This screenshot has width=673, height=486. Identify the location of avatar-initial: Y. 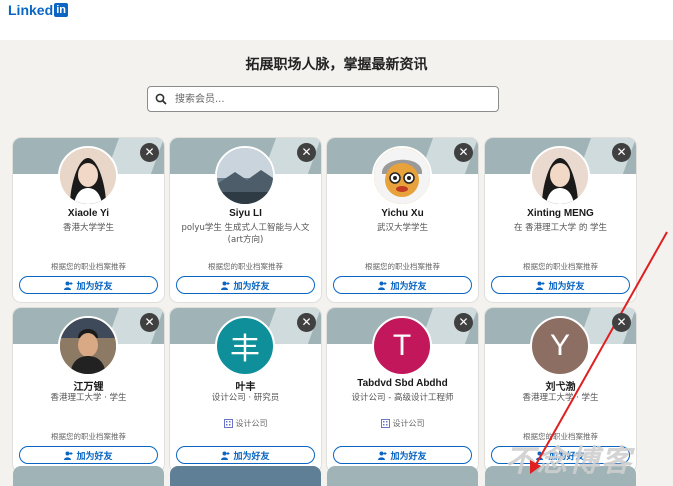
(559, 345).